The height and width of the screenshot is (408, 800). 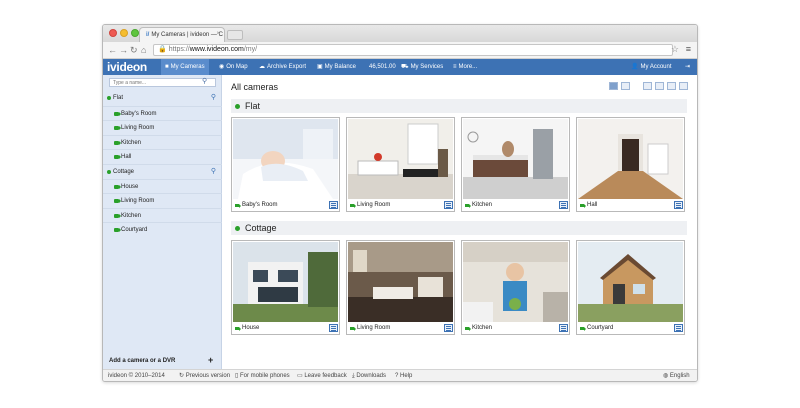 I want to click on sidebar-camera: Baby's Room, so click(x=162, y=113).